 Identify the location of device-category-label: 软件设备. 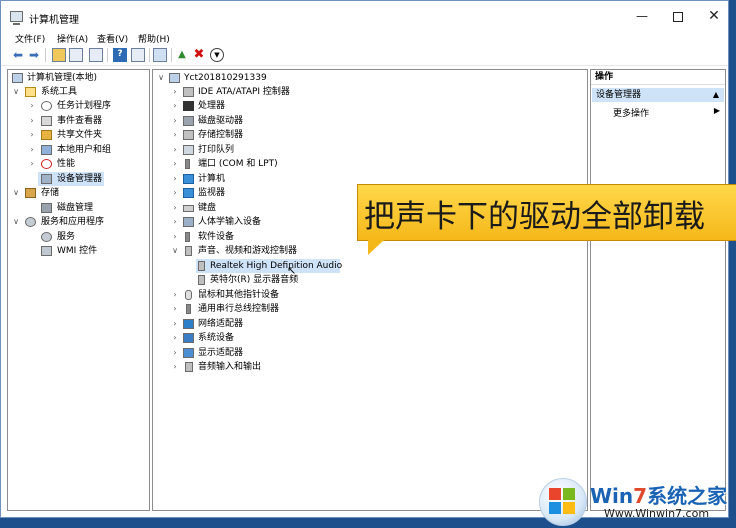
(216, 237).